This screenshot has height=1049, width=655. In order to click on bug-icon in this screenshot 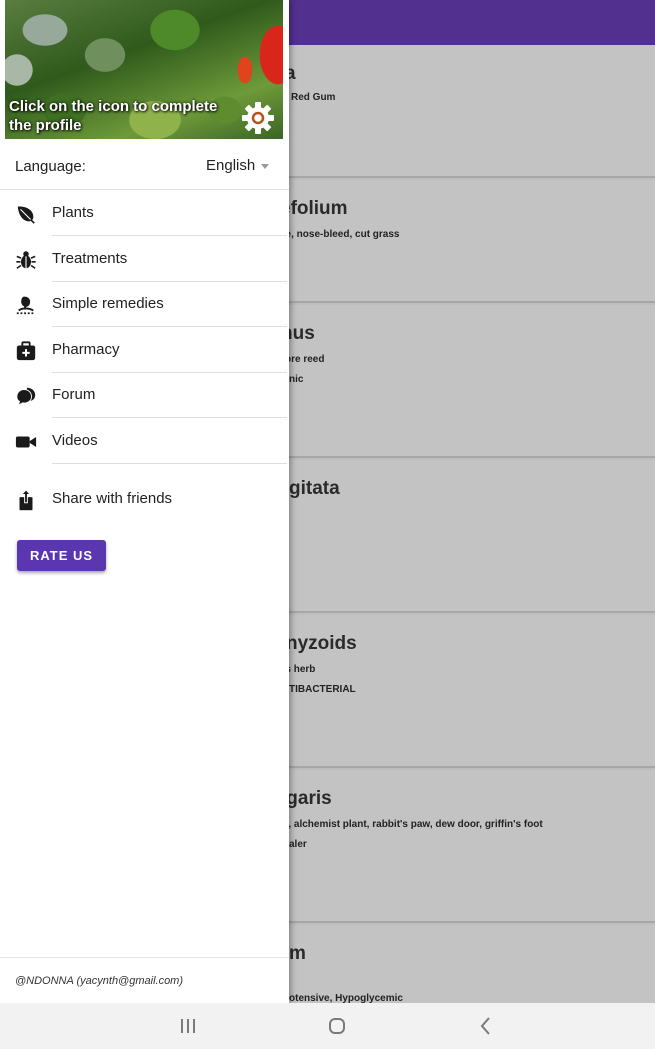, I will do `click(26, 260)`.